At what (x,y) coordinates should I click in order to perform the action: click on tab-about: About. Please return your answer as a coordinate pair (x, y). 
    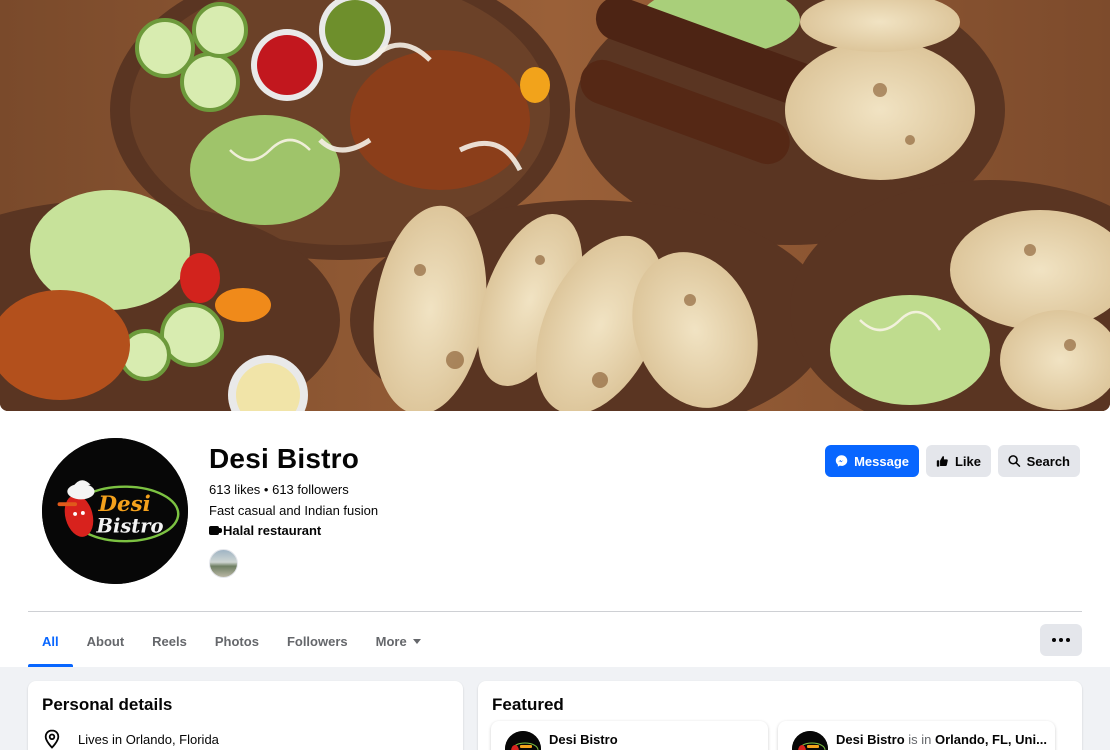
    Looking at the image, I should click on (106, 641).